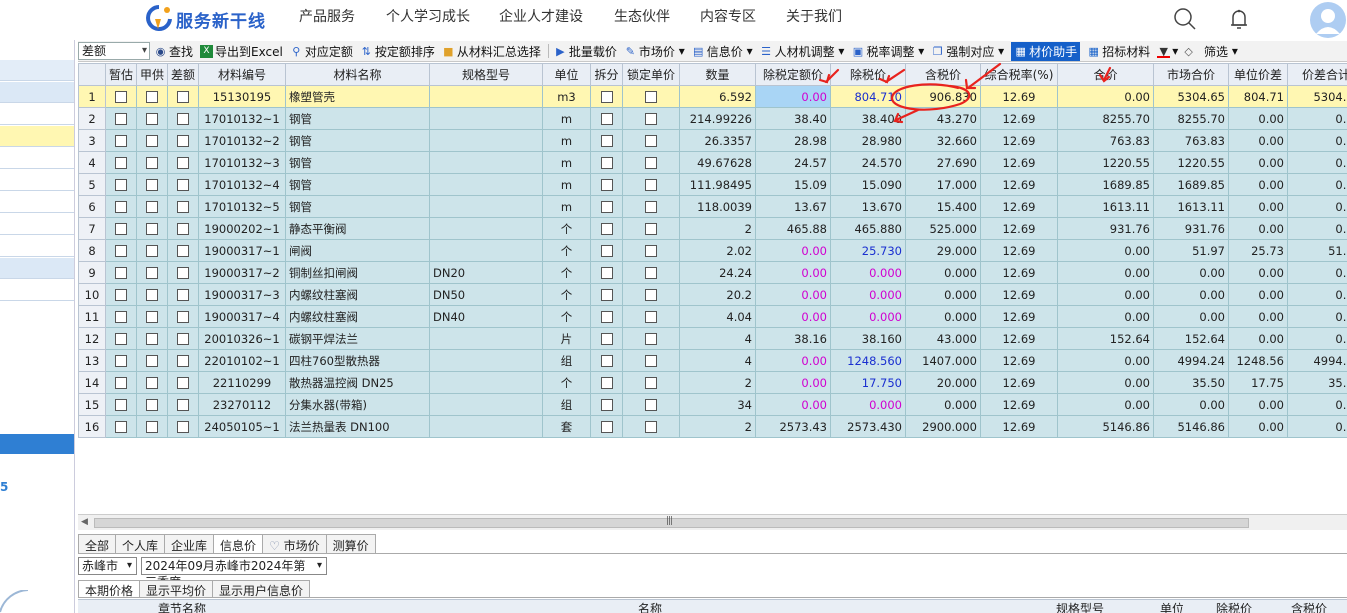 Image resolution: width=1347 pixels, height=613 pixels. Describe the element at coordinates (943, 250) in the screenshot. I see `inc-tax-price: 29.000` at that location.